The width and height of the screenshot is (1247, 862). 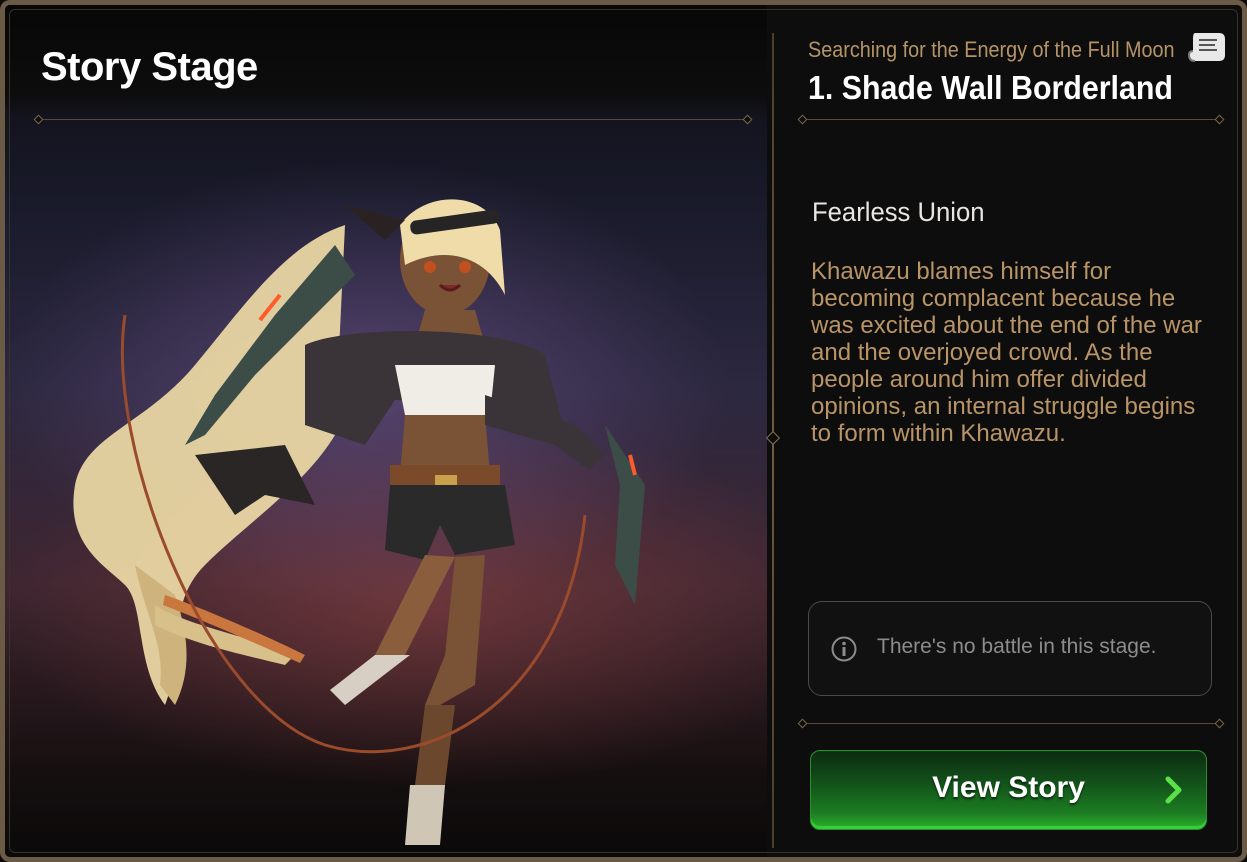 I want to click on stage-name: Fearless Union, so click(x=898, y=212).